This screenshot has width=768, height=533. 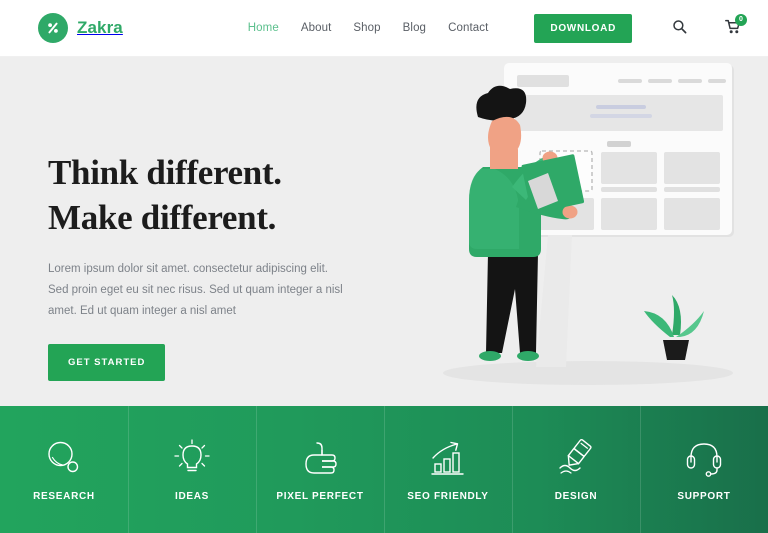 I want to click on search-icon, so click(x=679, y=28).